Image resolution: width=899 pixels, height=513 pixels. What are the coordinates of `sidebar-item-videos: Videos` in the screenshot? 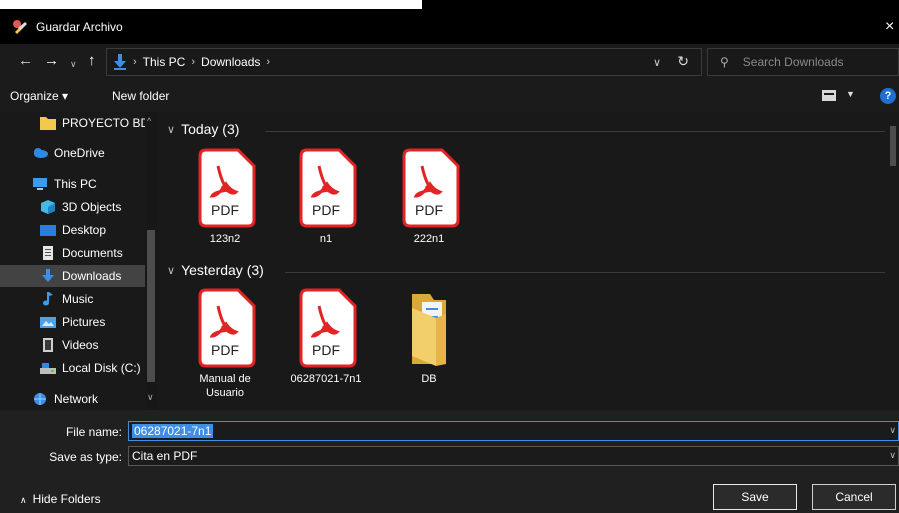 It's located at (72, 345).